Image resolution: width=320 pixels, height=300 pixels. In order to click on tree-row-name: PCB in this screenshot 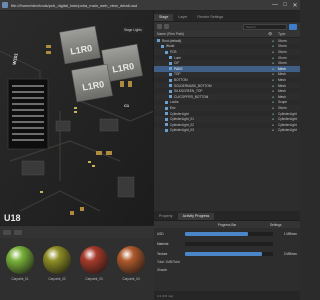, I will do `click(211, 52)`.